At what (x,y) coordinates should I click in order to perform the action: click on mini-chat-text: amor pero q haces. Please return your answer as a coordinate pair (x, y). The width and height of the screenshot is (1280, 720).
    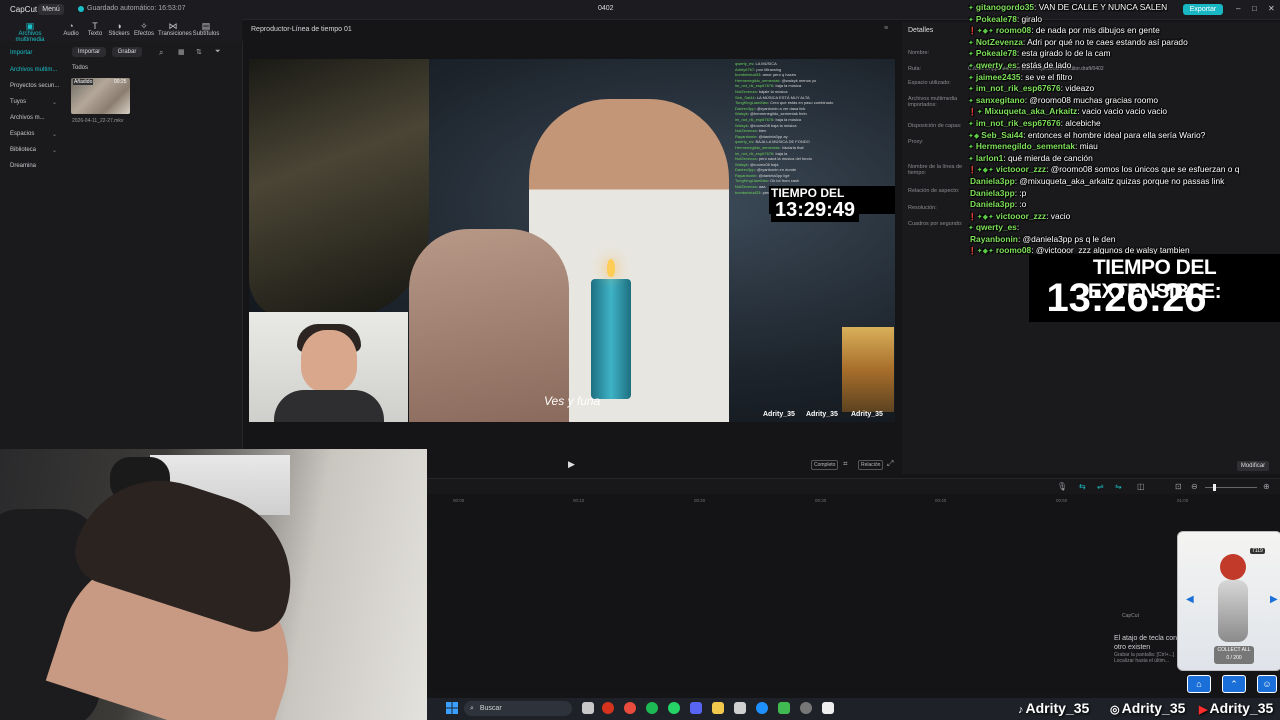
    Looking at the image, I should click on (779, 75).